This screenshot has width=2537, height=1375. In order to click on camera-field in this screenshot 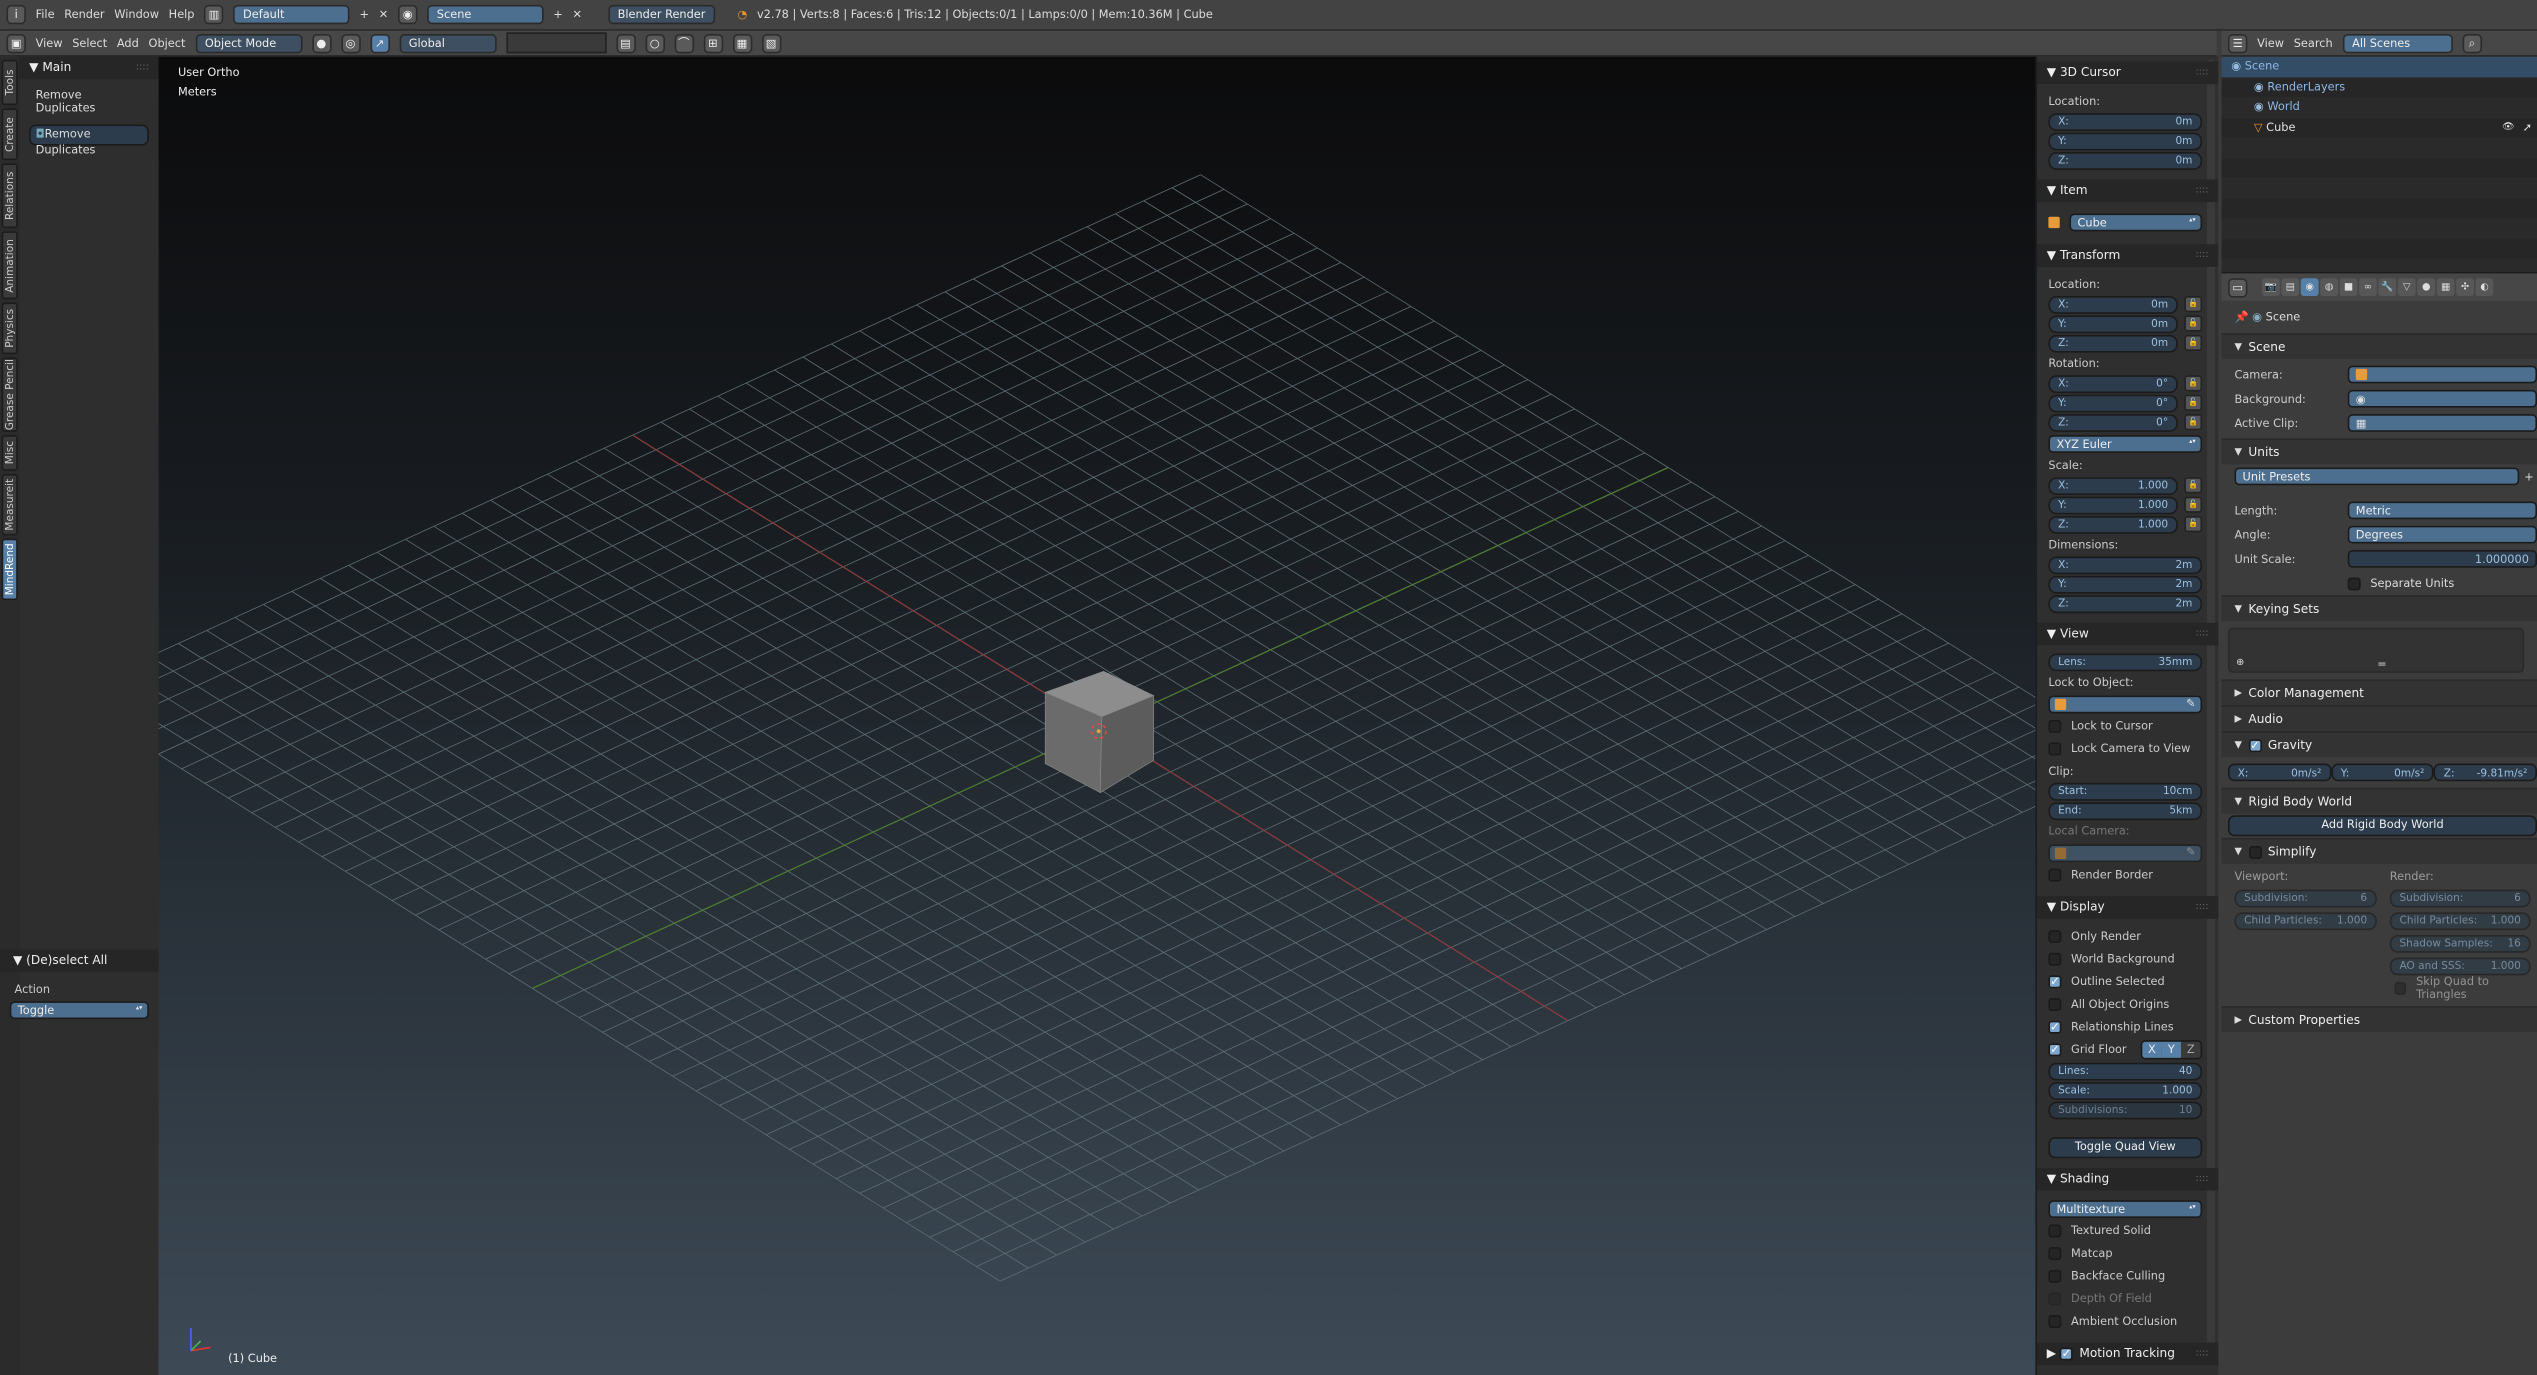, I will do `click(2442, 374)`.